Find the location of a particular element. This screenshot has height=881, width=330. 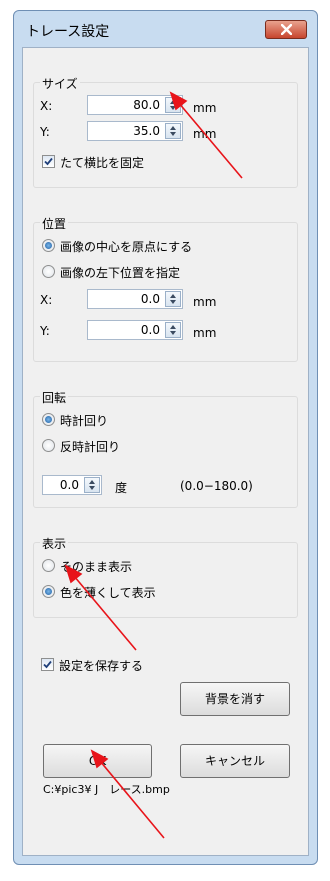

position-x-unit: mm is located at coordinates (205, 302).